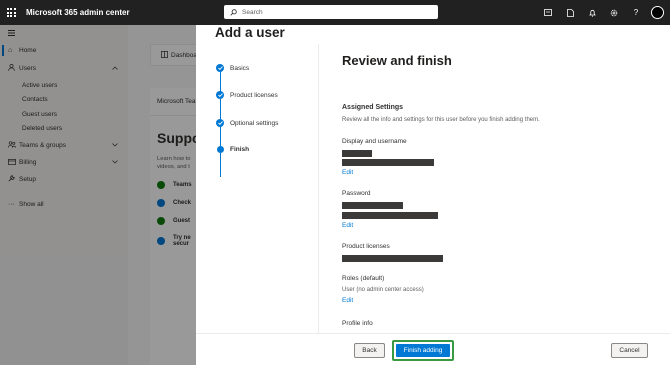 The height and width of the screenshot is (365, 670). What do you see at coordinates (366, 246) in the screenshot?
I see `product-licenses-label: Product licenses` at bounding box center [366, 246].